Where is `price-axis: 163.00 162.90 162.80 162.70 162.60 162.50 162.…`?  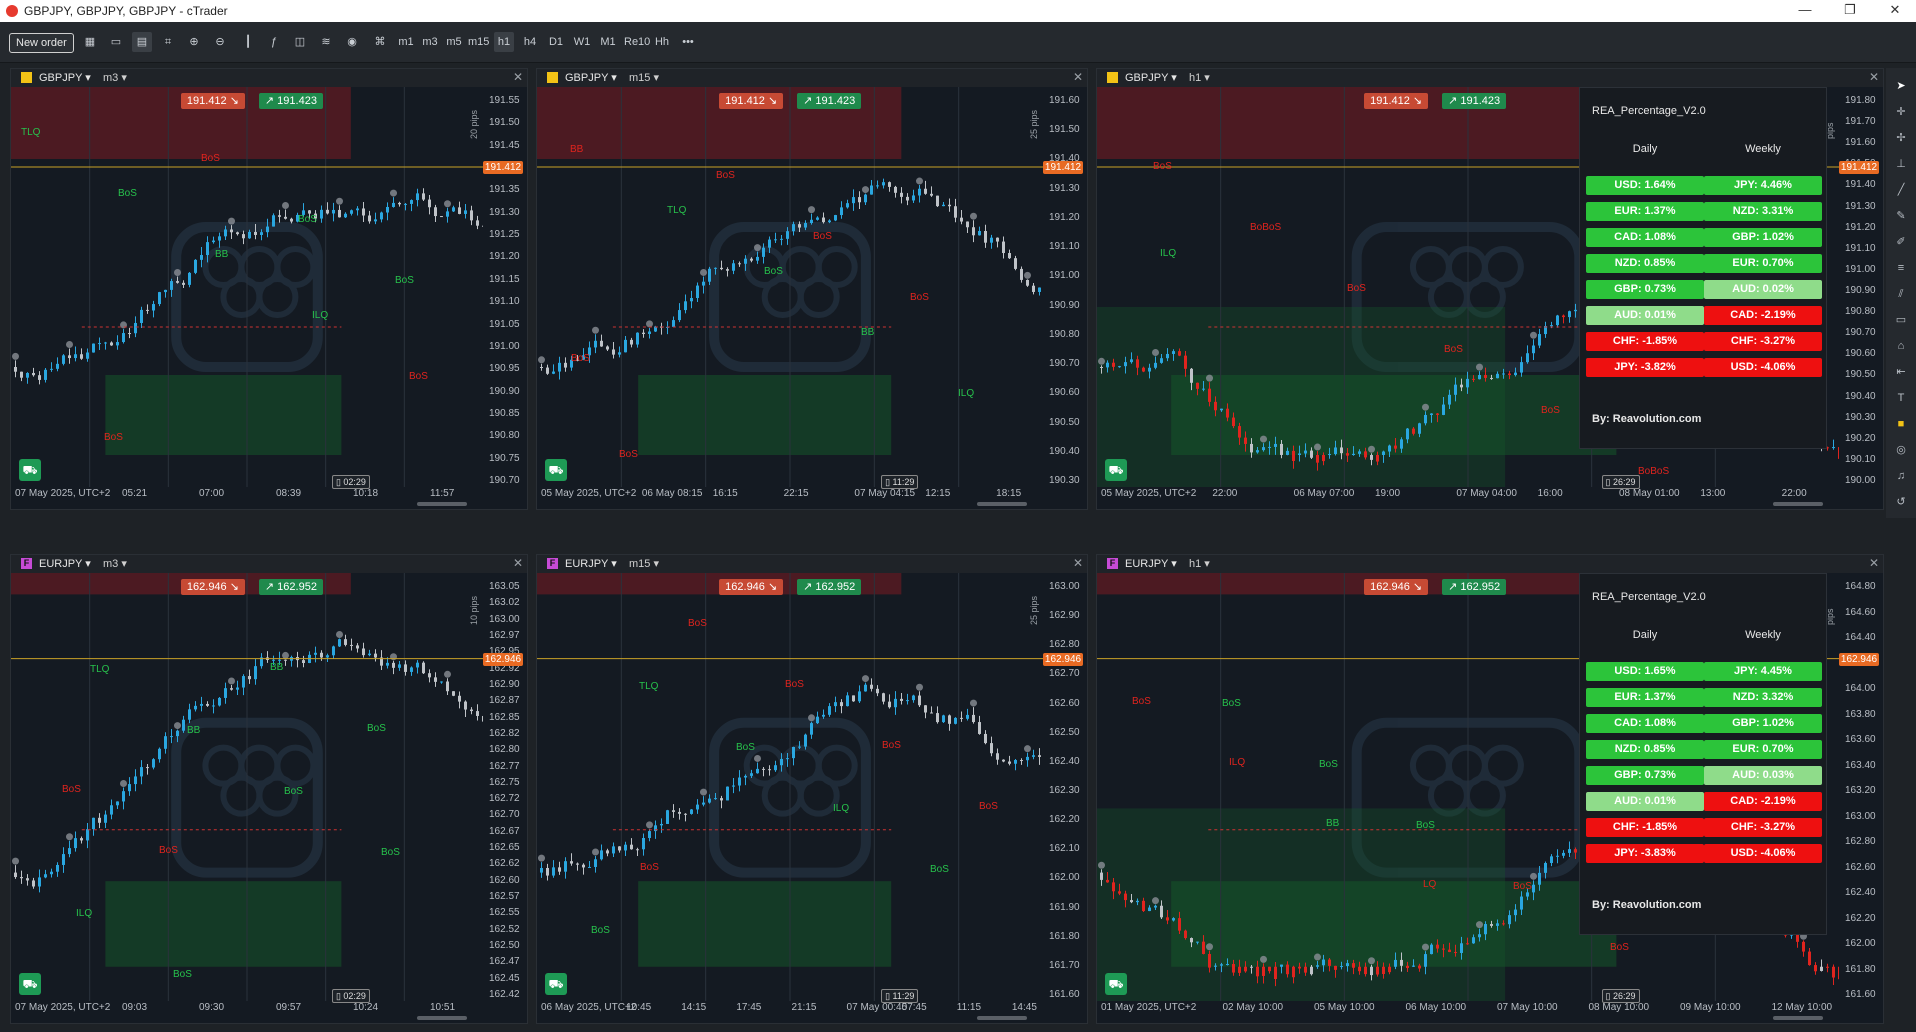 price-axis: 163.00 162.90 162.80 162.70 162.60 162.50 162.… is located at coordinates (1065, 787).